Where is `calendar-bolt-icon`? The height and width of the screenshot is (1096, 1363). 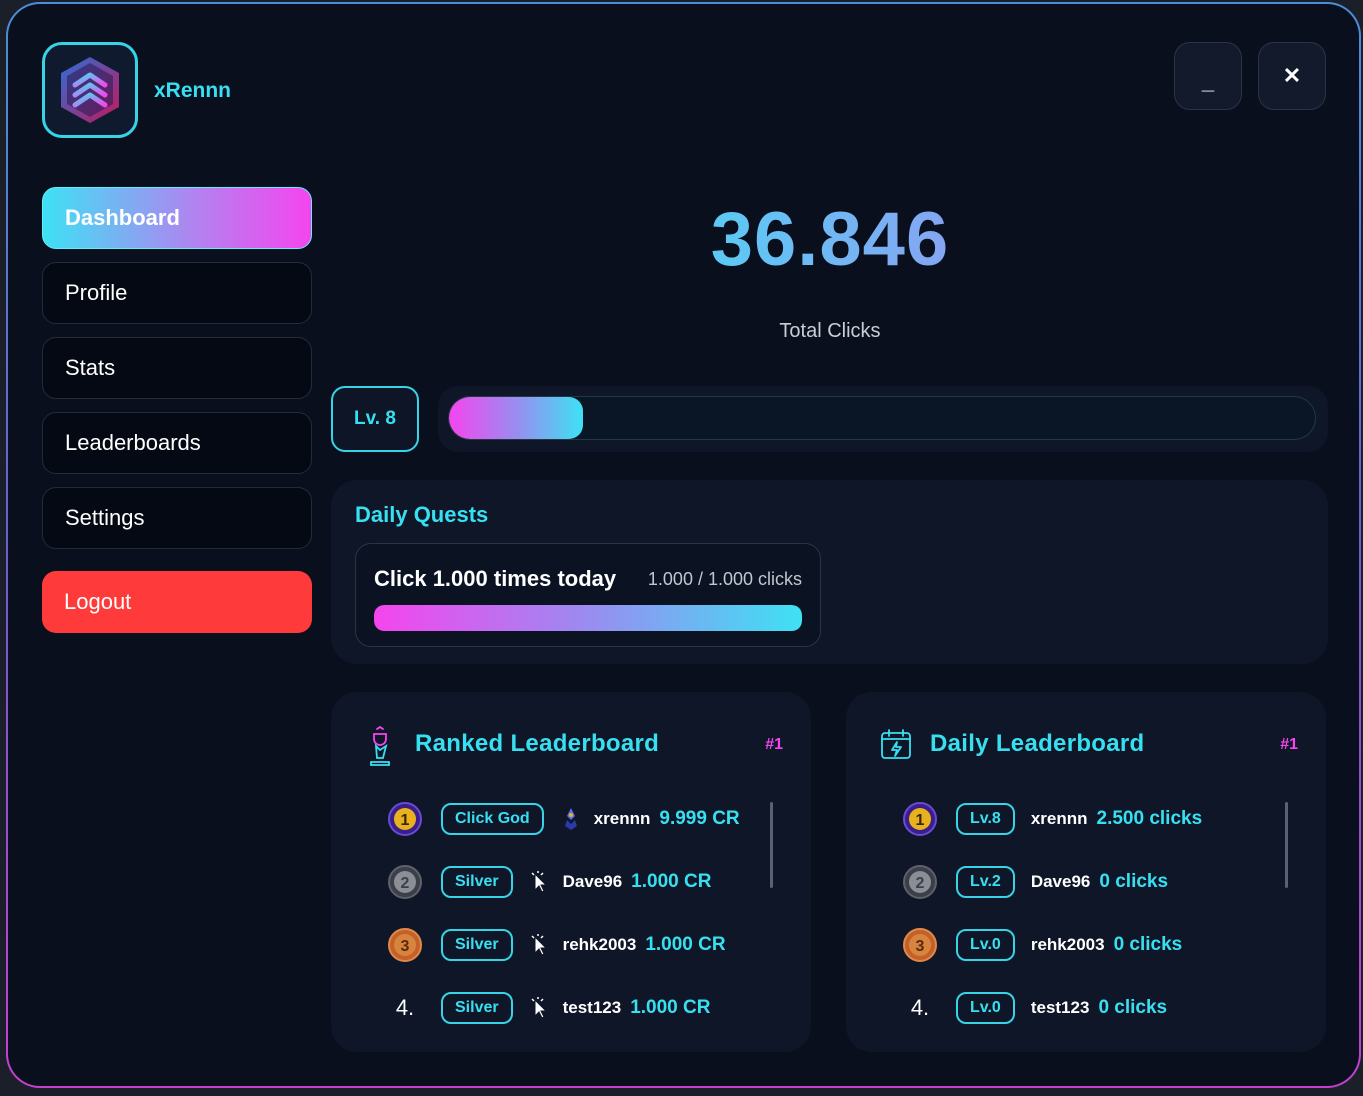 calendar-bolt-icon is located at coordinates (896, 744).